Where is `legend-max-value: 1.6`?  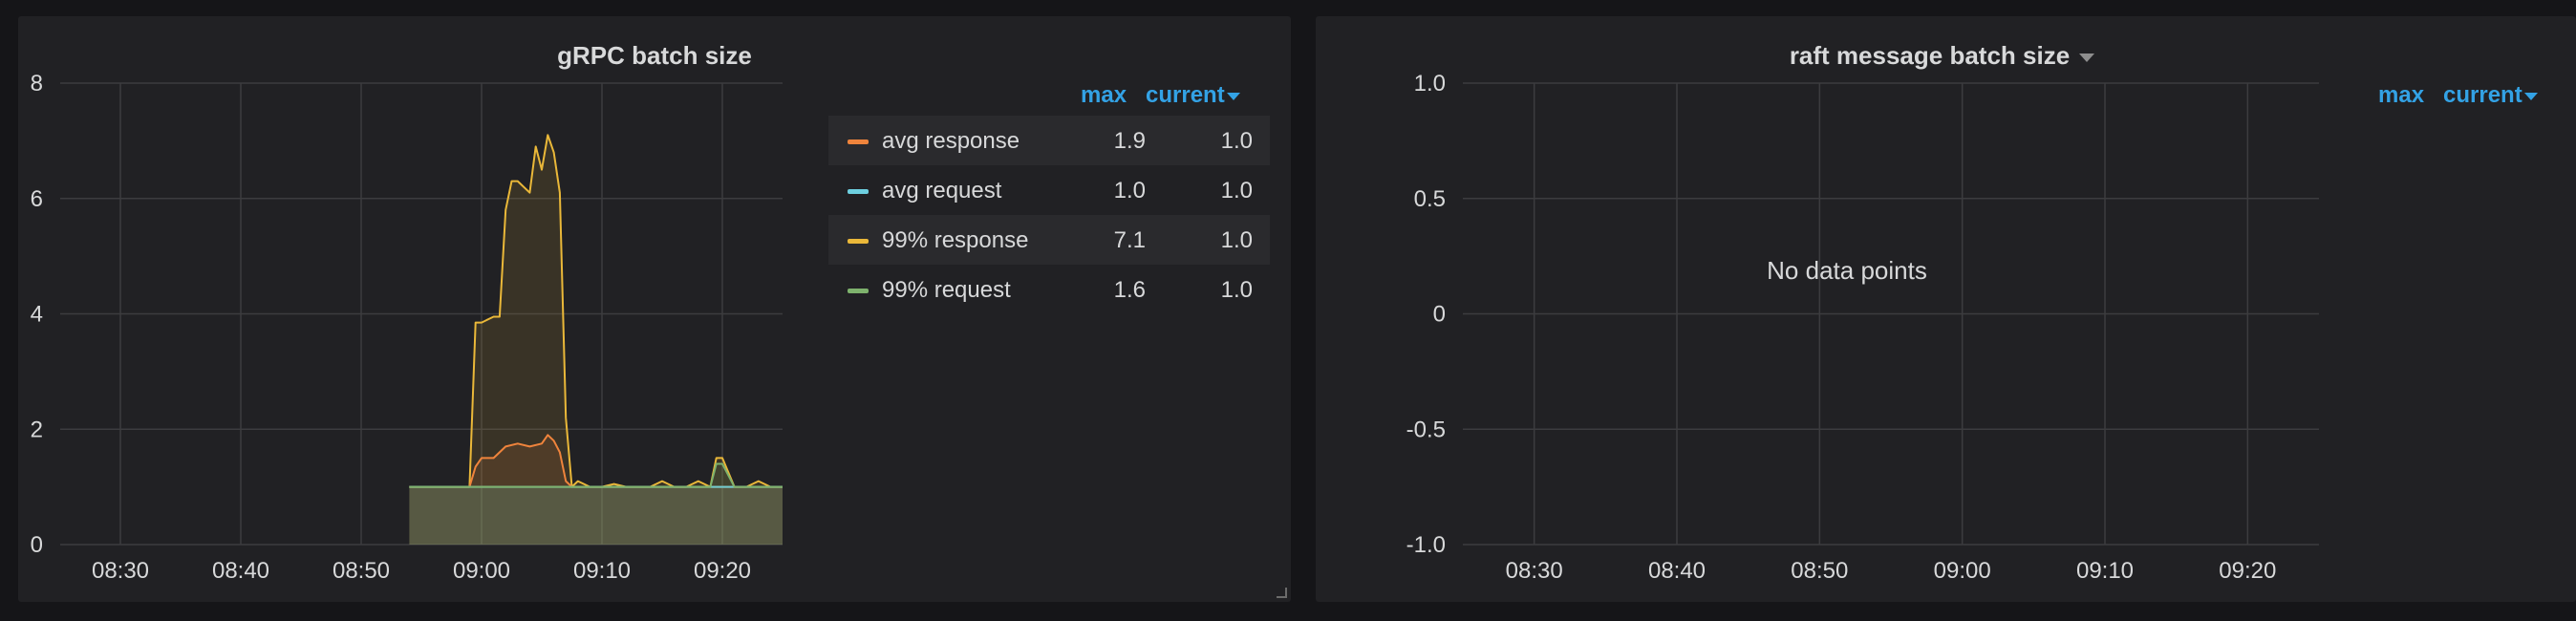 legend-max-value: 1.6 is located at coordinates (1129, 290).